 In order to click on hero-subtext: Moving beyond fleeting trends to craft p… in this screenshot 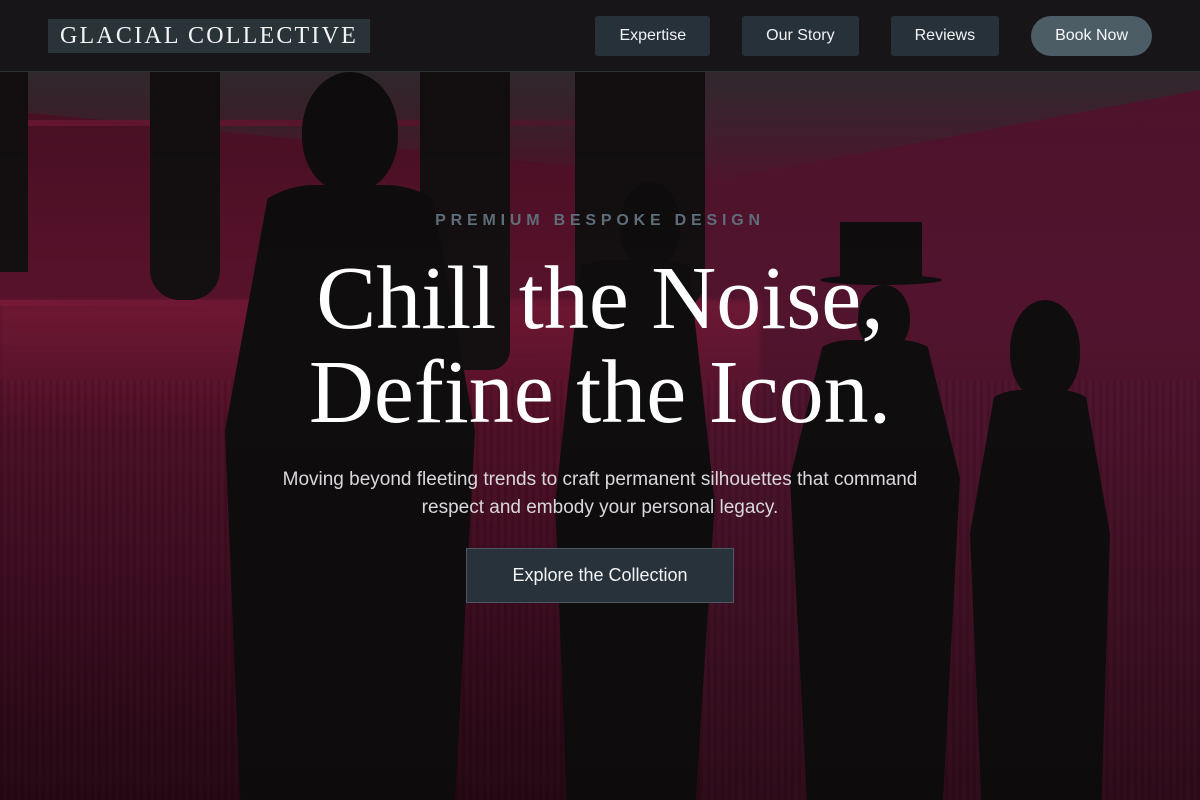, I will do `click(600, 493)`.